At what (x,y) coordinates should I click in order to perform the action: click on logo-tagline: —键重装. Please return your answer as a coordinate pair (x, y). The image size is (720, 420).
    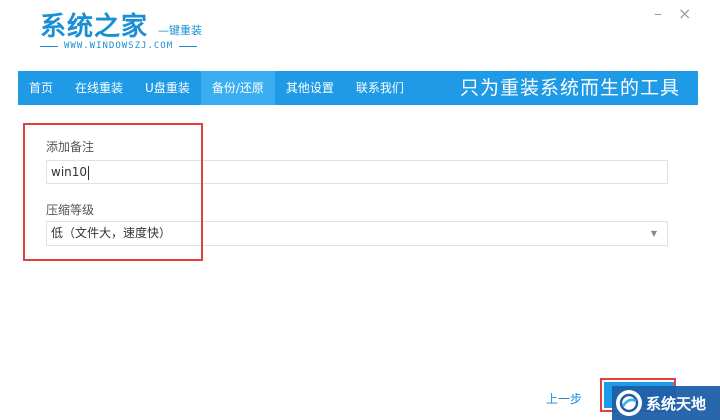
    Looking at the image, I should click on (180, 30).